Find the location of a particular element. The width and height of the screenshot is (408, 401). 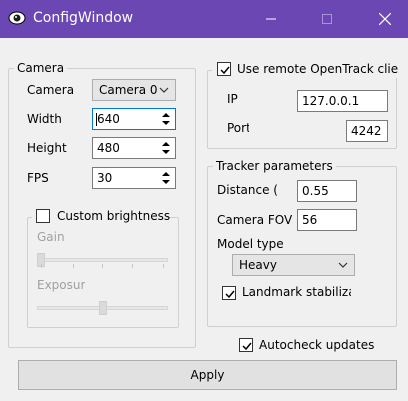

custom-brightness-header: Custom brightness is located at coordinates (101, 217).